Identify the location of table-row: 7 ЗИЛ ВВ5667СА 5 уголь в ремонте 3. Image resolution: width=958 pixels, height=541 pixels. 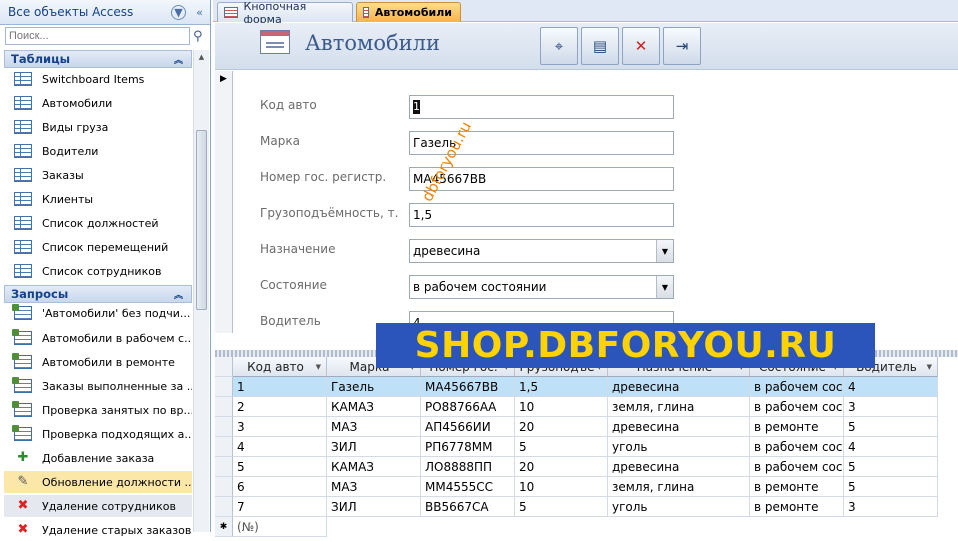
(586, 507).